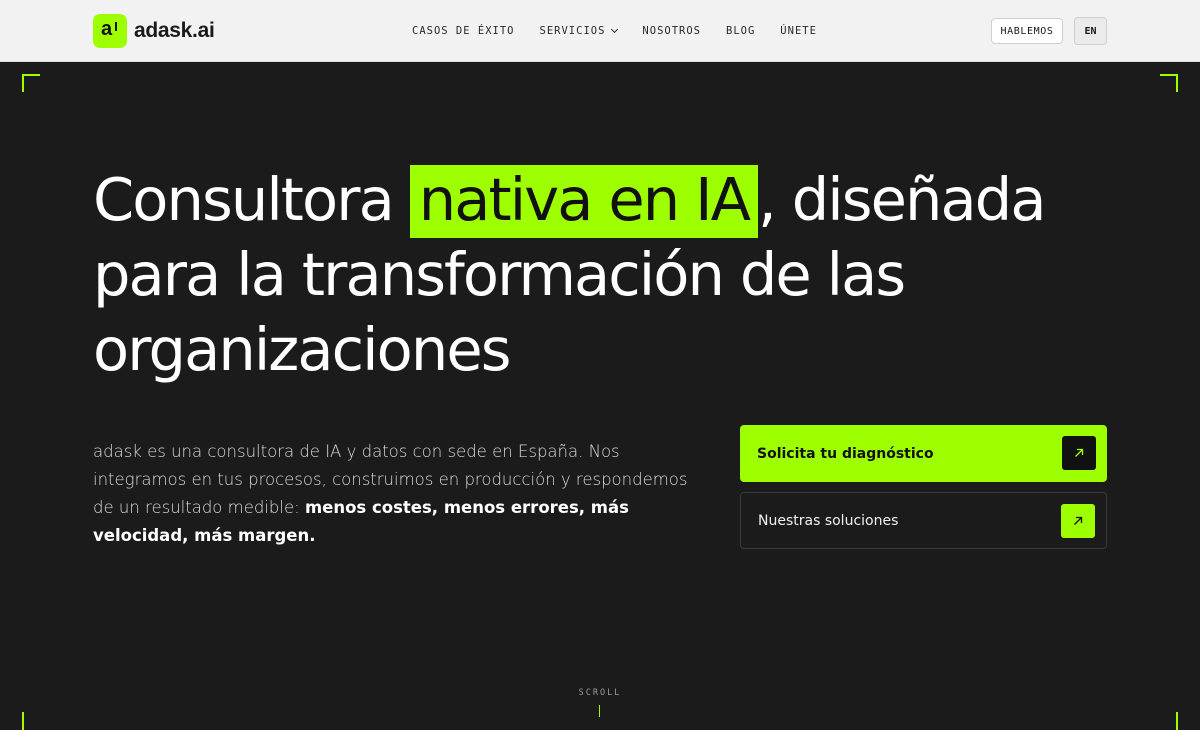  Describe the element at coordinates (174, 30) in the screenshot. I see `brand-name: adask.ai` at that location.